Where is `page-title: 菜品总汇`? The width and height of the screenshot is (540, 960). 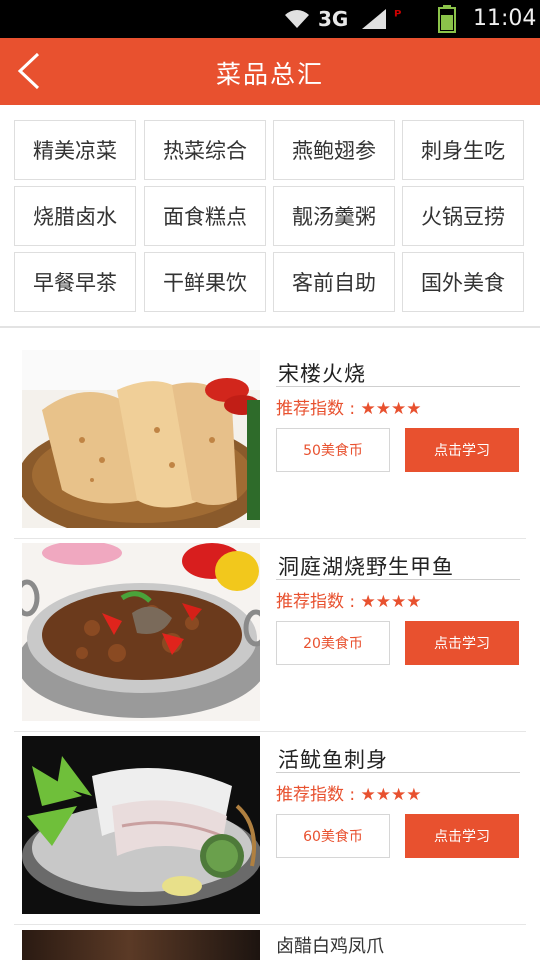 page-title: 菜品总汇 is located at coordinates (269, 74).